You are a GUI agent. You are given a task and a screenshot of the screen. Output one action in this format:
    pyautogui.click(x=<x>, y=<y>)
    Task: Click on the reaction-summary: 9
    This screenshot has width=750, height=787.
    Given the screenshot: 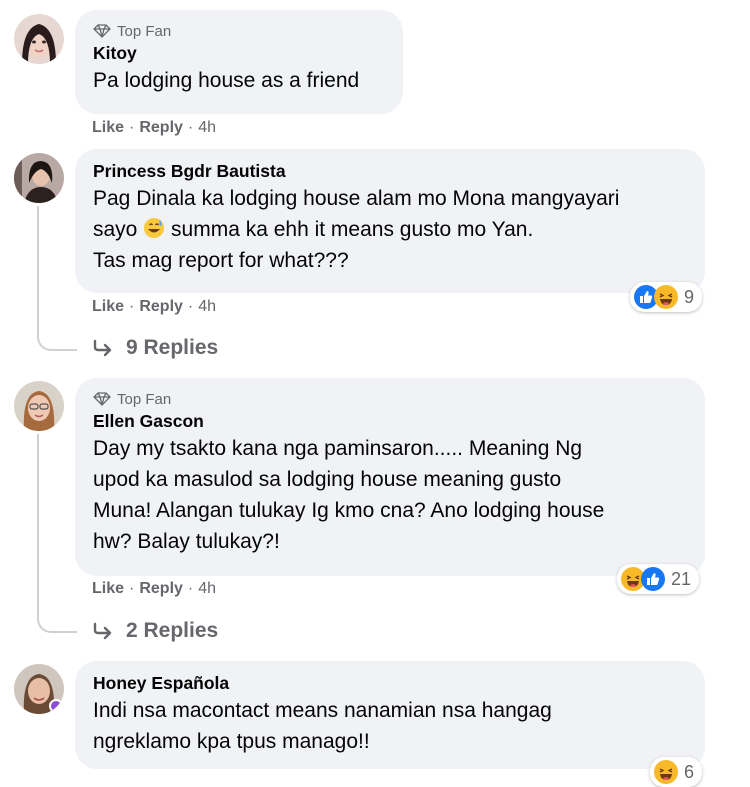 What is the action you would take?
    pyautogui.click(x=666, y=297)
    